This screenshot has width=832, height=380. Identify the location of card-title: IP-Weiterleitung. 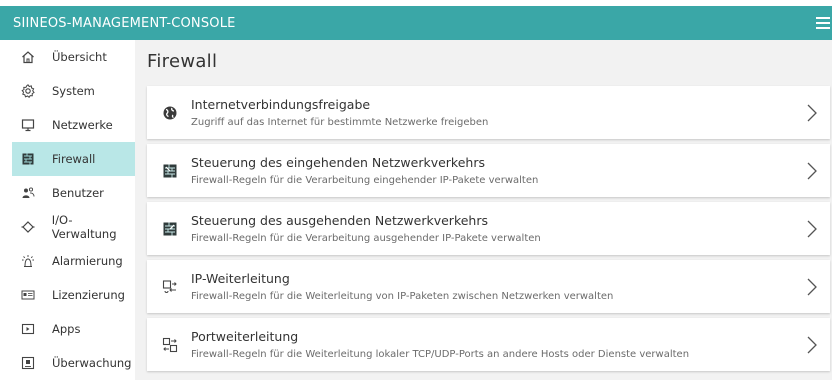
(240, 278).